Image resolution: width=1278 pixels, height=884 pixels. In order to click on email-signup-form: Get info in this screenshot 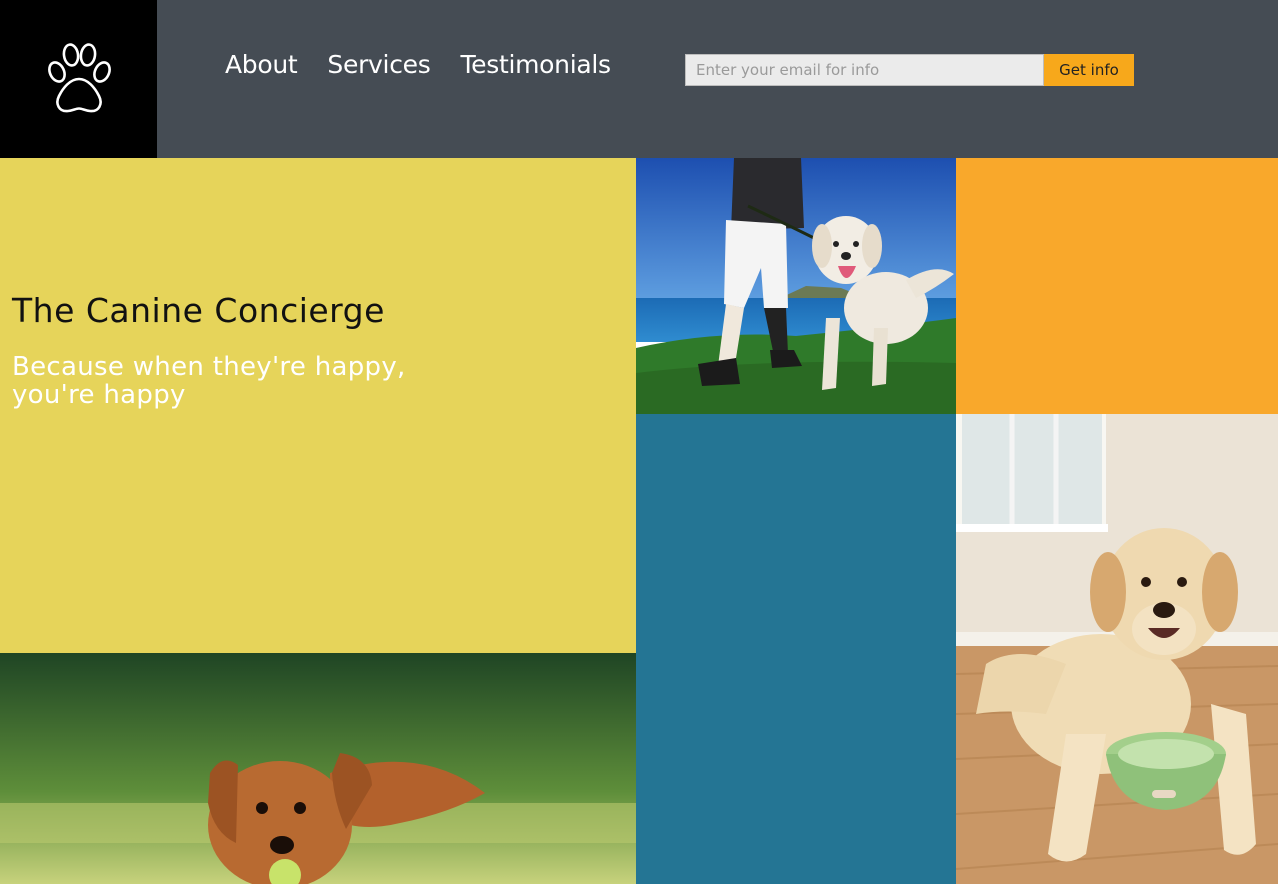, I will do `click(909, 70)`.